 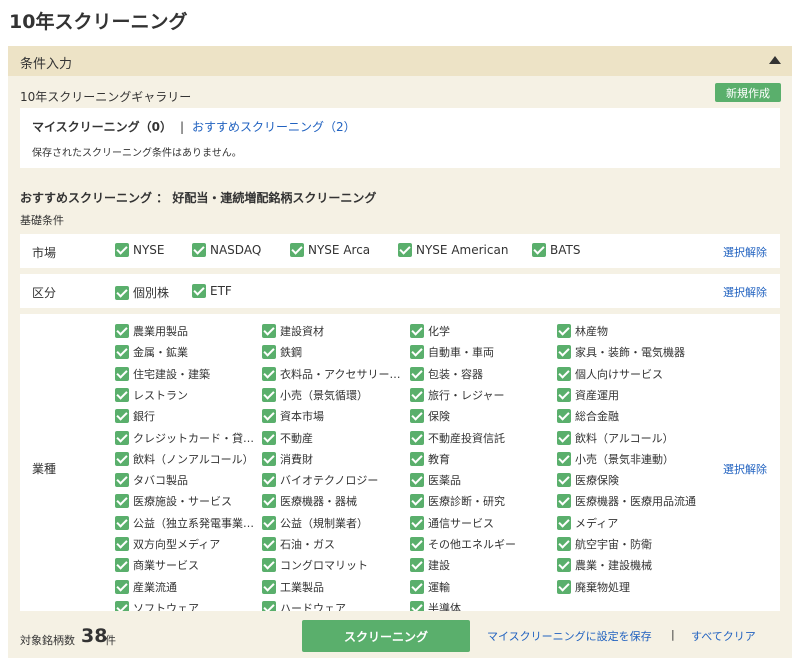 I want to click on industry-checkbox: 医薬品, so click(x=435, y=480).